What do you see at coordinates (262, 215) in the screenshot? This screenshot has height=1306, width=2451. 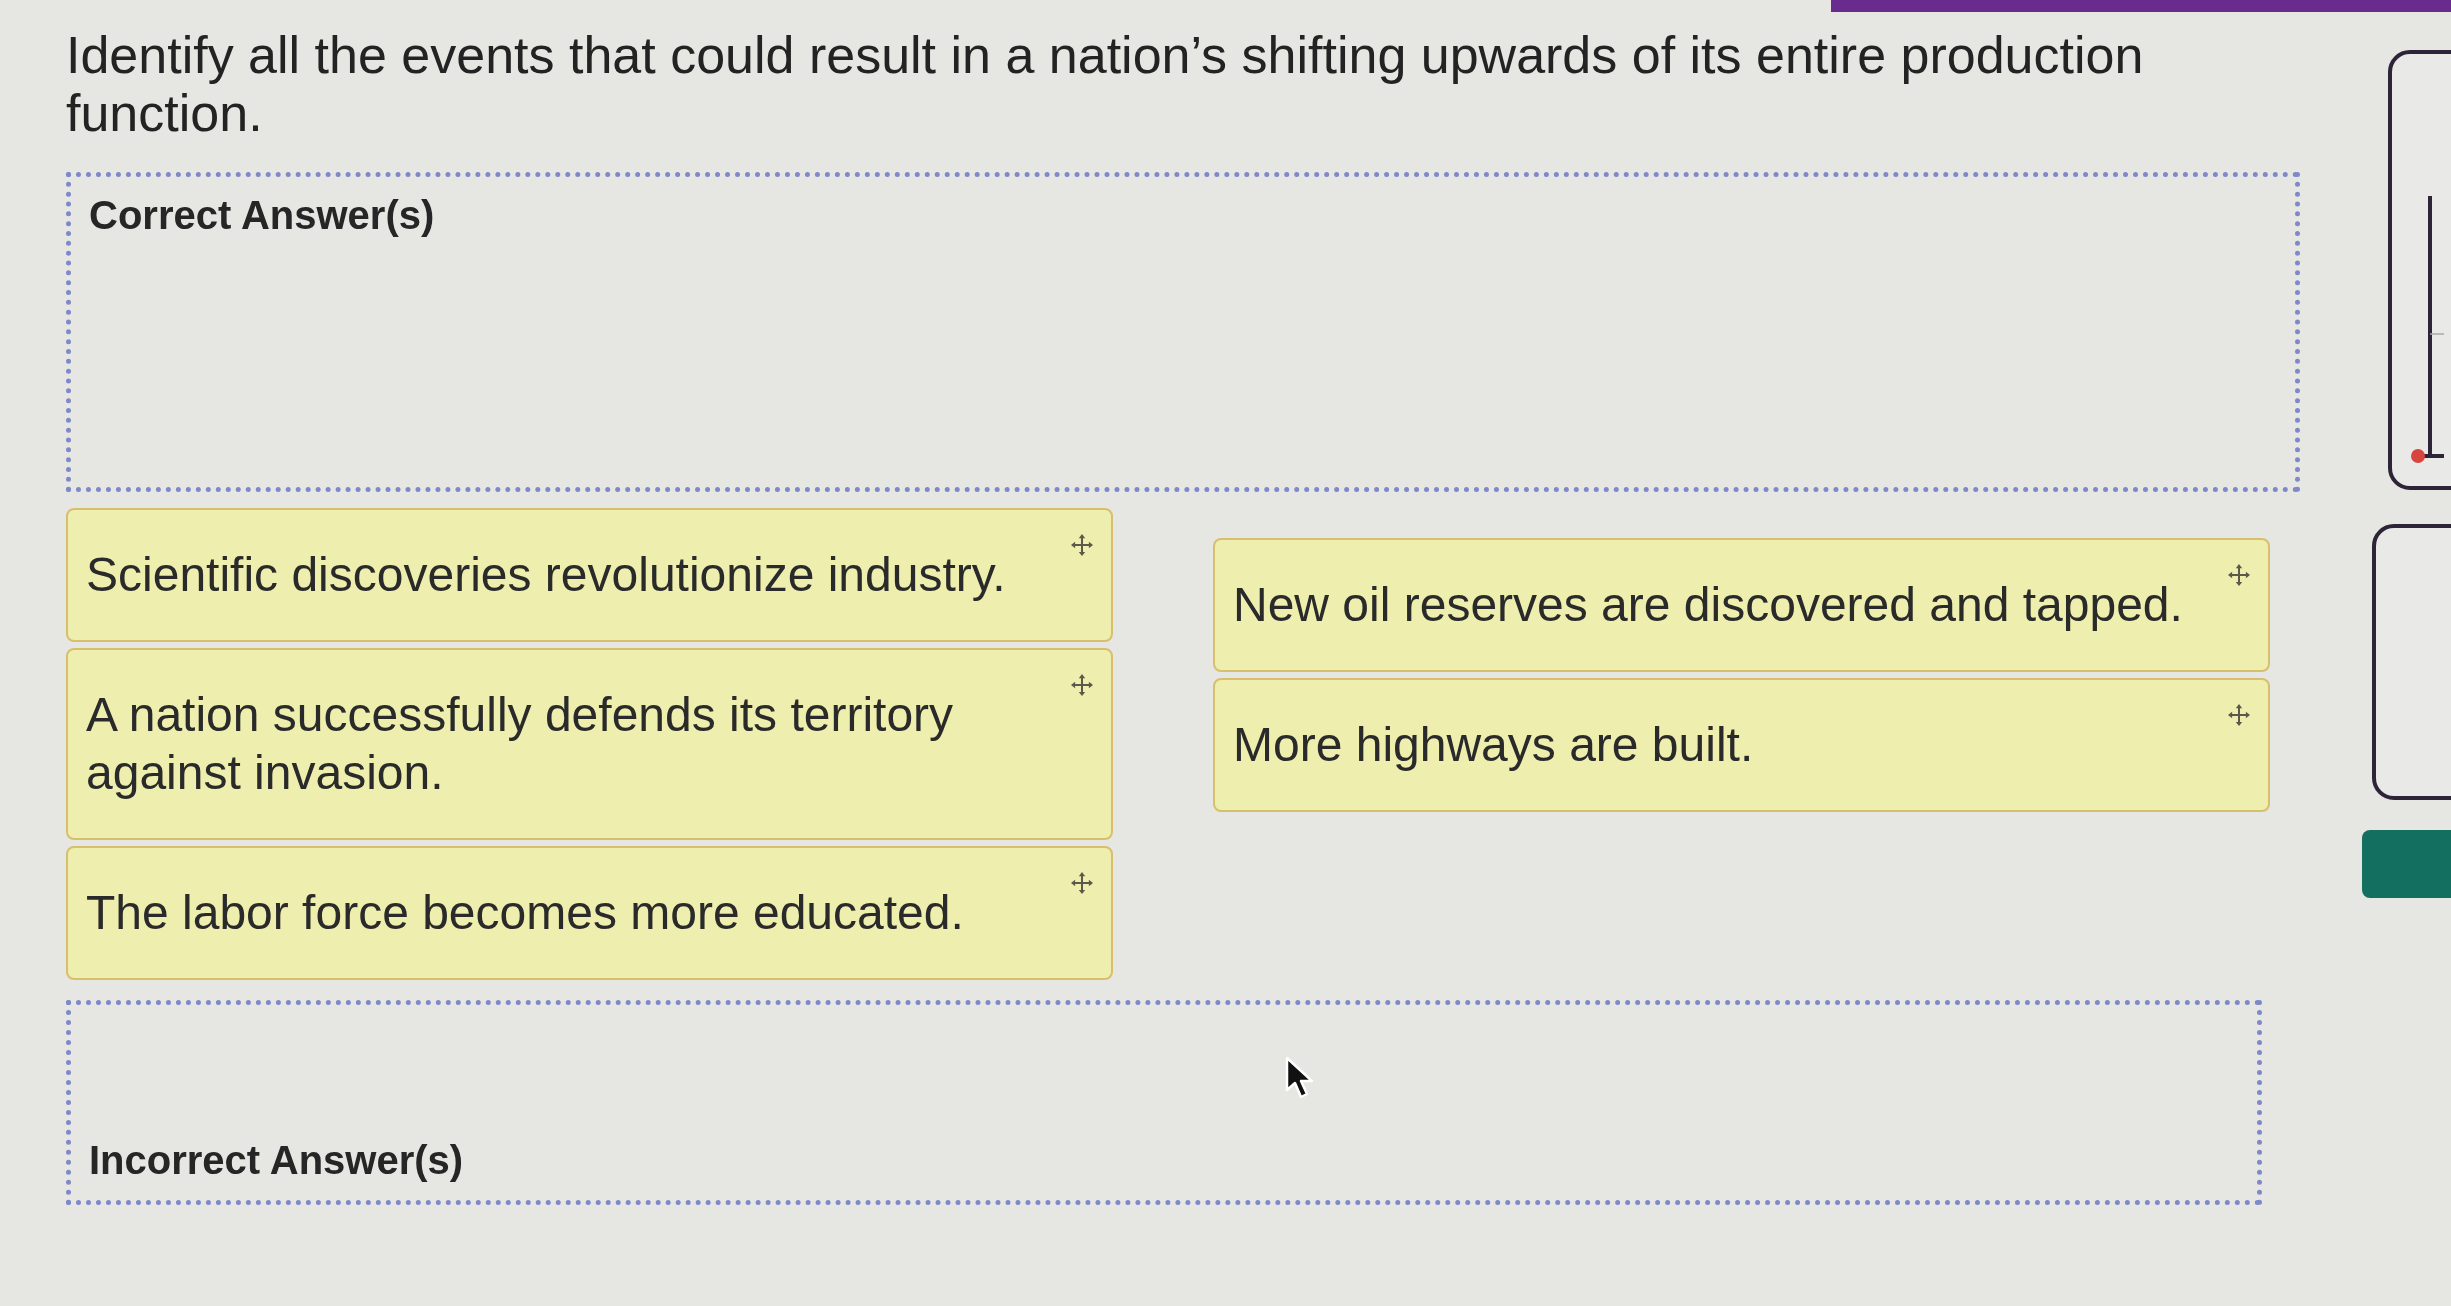 I see `zone-label: Correct Answer(s)` at bounding box center [262, 215].